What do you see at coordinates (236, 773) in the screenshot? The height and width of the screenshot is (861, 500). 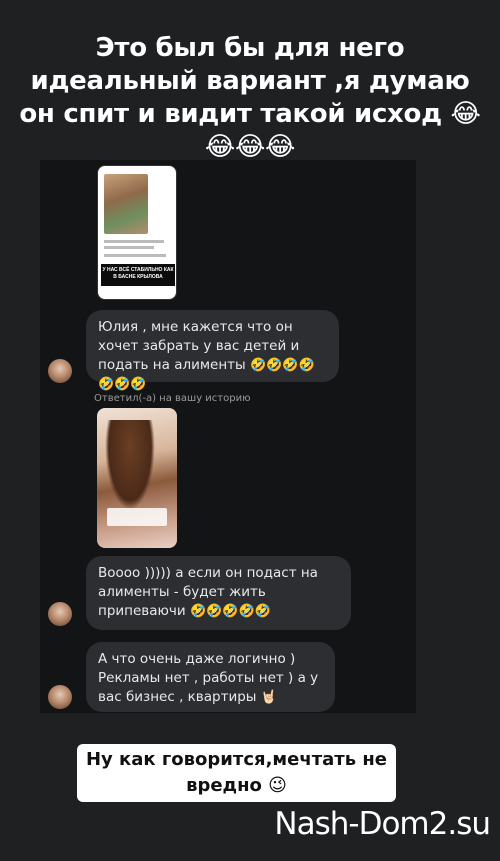 I see `story-caption-bottom: Ну как говорится,мечтать не вредно 😉` at bounding box center [236, 773].